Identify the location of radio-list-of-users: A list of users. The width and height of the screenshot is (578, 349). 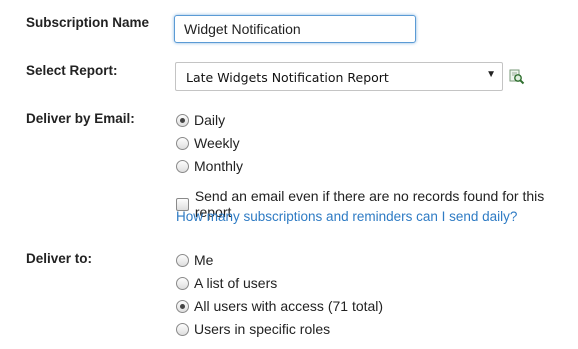
(226, 283).